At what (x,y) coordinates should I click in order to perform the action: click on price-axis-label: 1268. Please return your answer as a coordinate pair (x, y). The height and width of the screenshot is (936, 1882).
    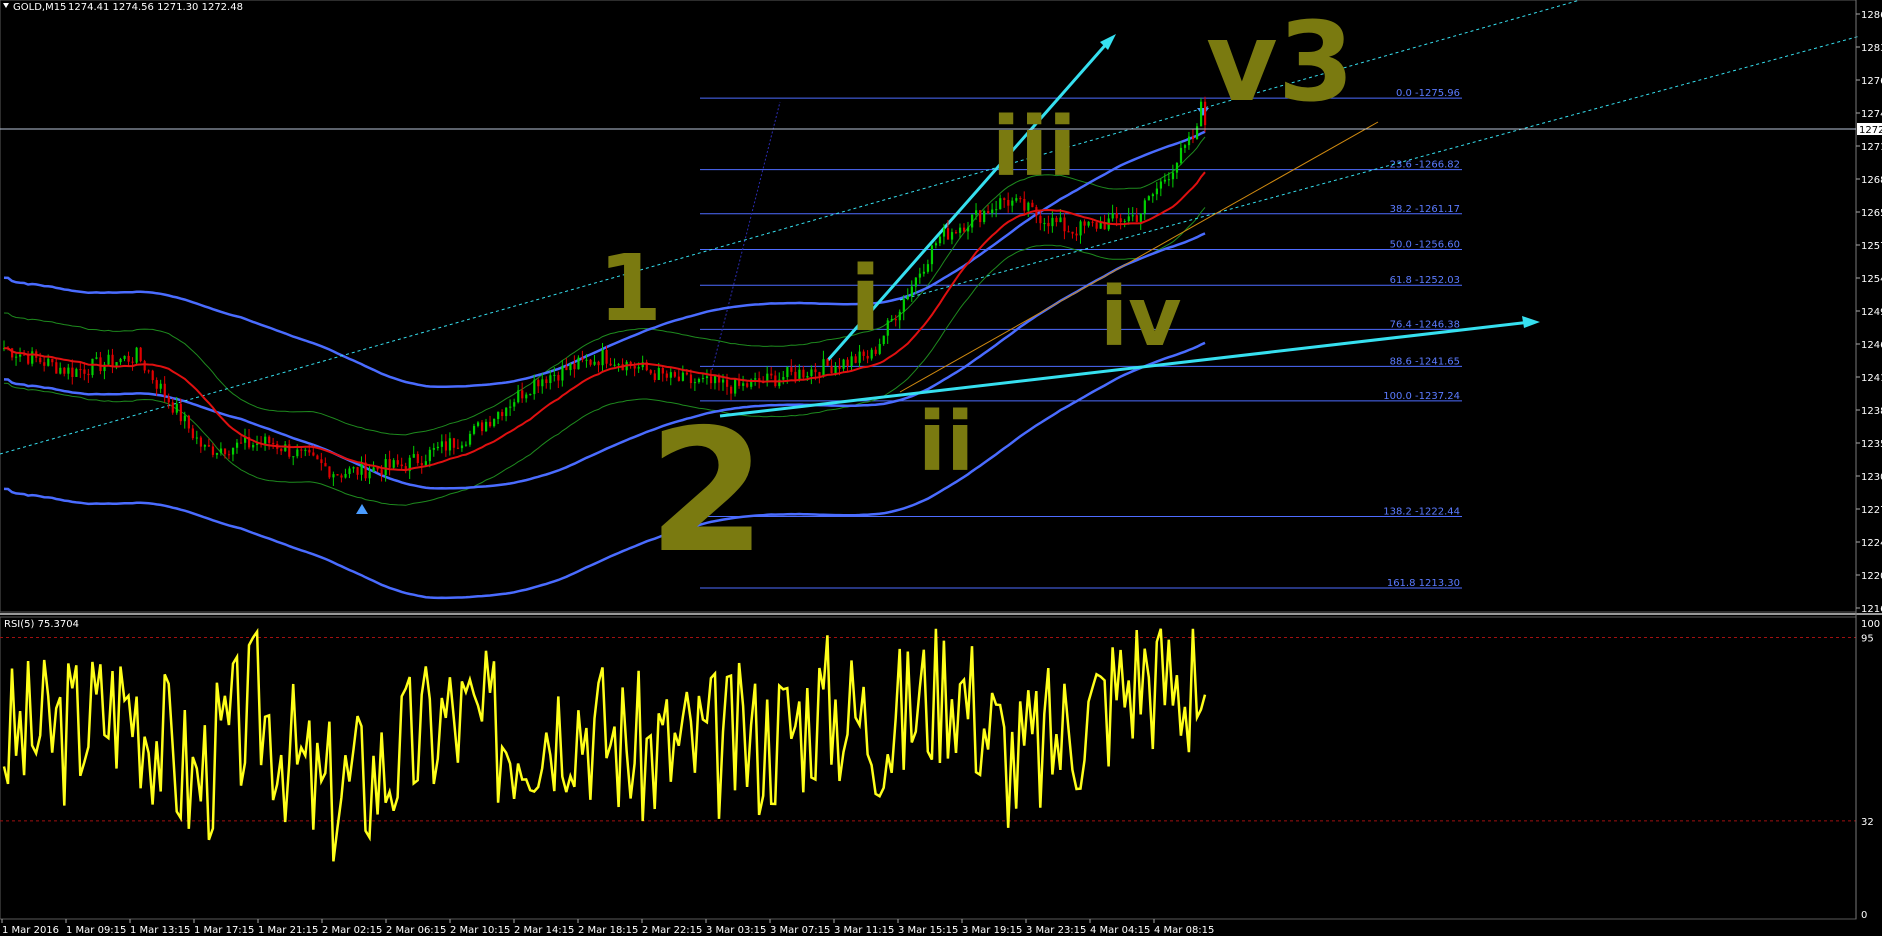
    Looking at the image, I should click on (1871, 180).